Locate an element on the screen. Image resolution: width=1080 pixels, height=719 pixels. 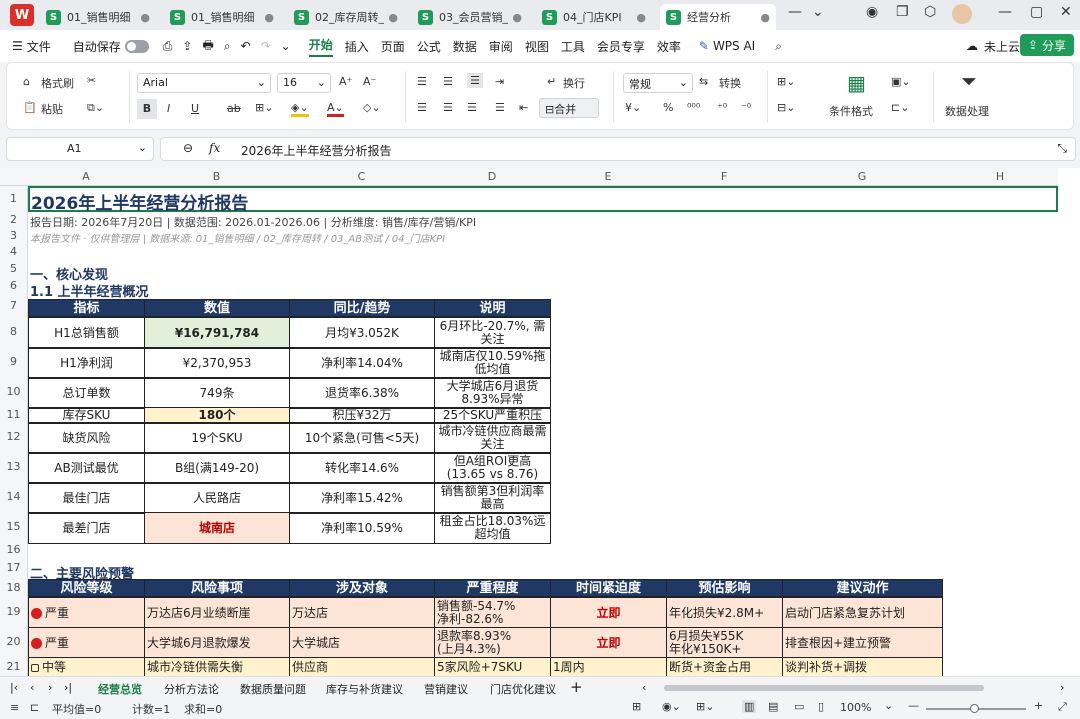
overview-cell-trend: 净利率15.42% is located at coordinates (362, 498).